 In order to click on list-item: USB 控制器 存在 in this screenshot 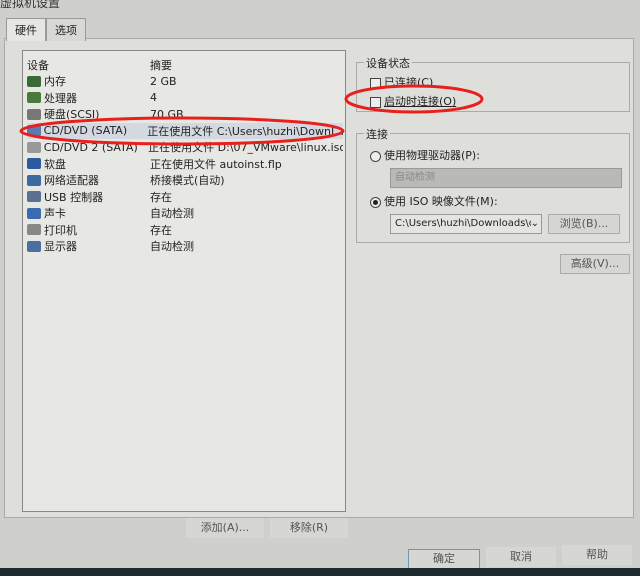, I will do `click(185, 197)`.